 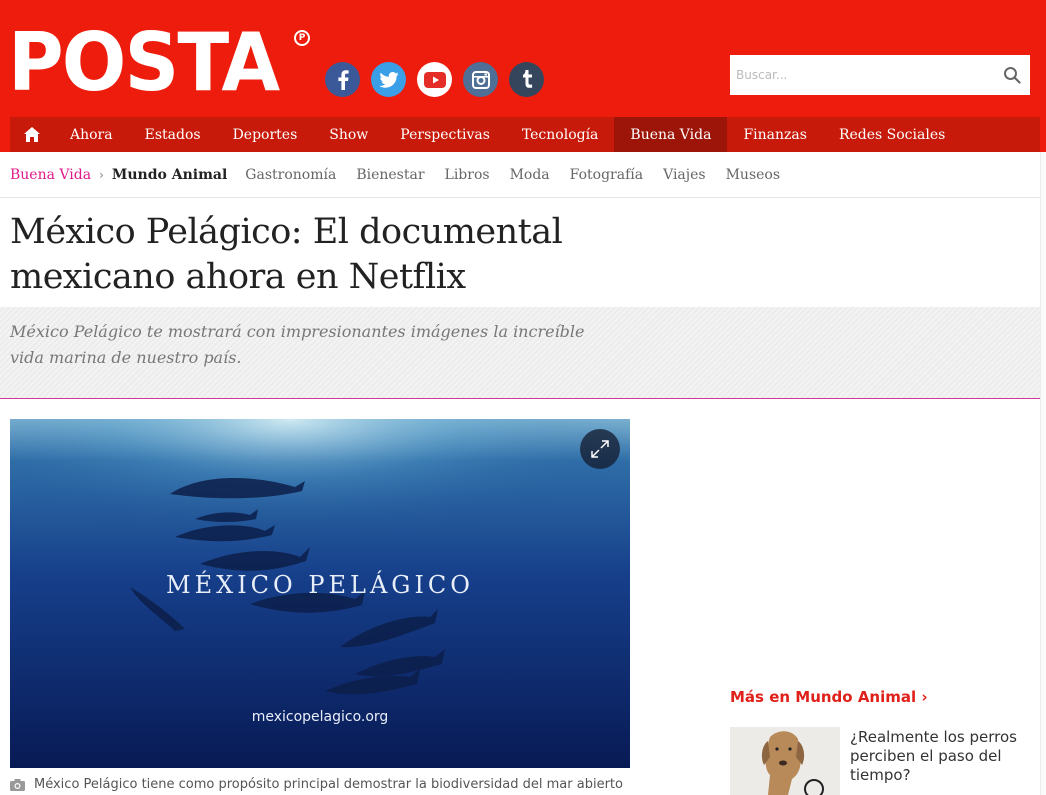 What do you see at coordinates (684, 175) in the screenshot?
I see `subnav-item-viajes: Viajes` at bounding box center [684, 175].